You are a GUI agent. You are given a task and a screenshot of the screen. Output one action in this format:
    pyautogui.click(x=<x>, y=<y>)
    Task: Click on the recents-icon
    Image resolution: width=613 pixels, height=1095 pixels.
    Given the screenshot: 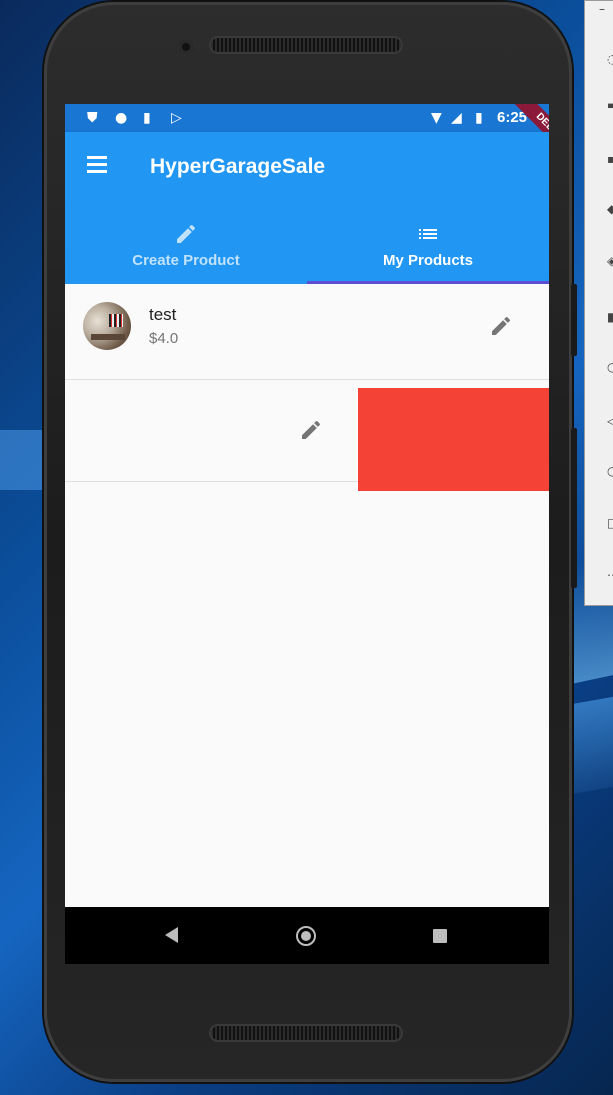 What is the action you would take?
    pyautogui.click(x=440, y=936)
    